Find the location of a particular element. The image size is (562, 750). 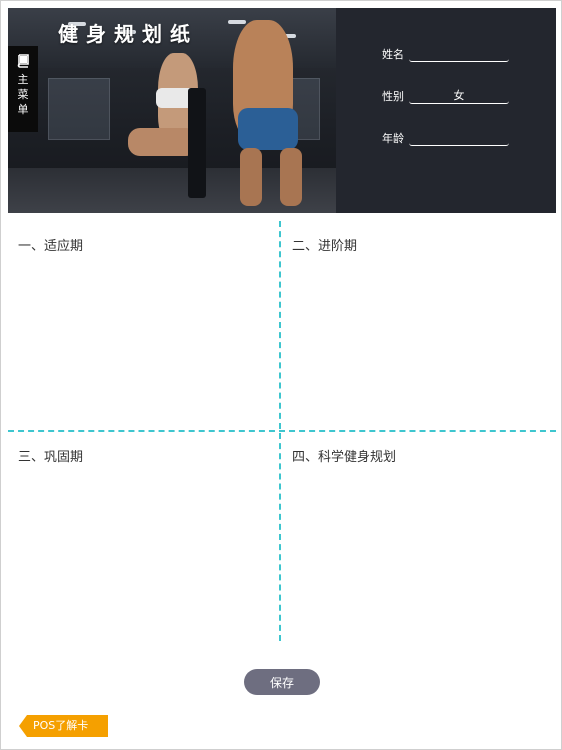

main-menu-button: 主菜单 is located at coordinates (23, 89).